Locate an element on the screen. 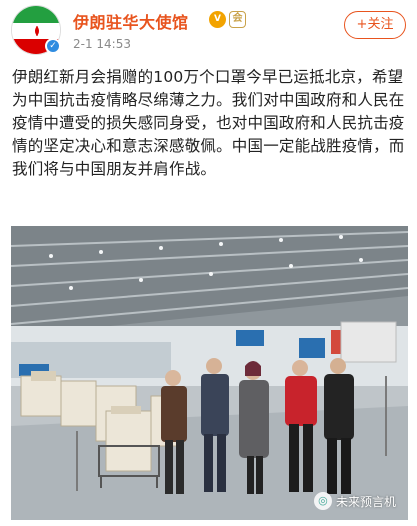 The image size is (417, 526). watermark-text: 未来预言机 is located at coordinates (365, 501).